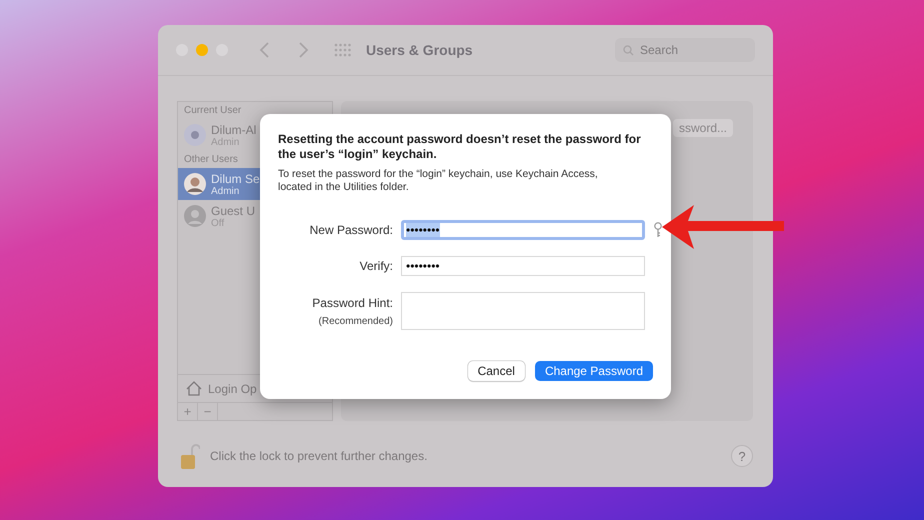 The height and width of the screenshot is (520, 924). Describe the element at coordinates (351, 230) in the screenshot. I see `field-label: New Password:` at that location.